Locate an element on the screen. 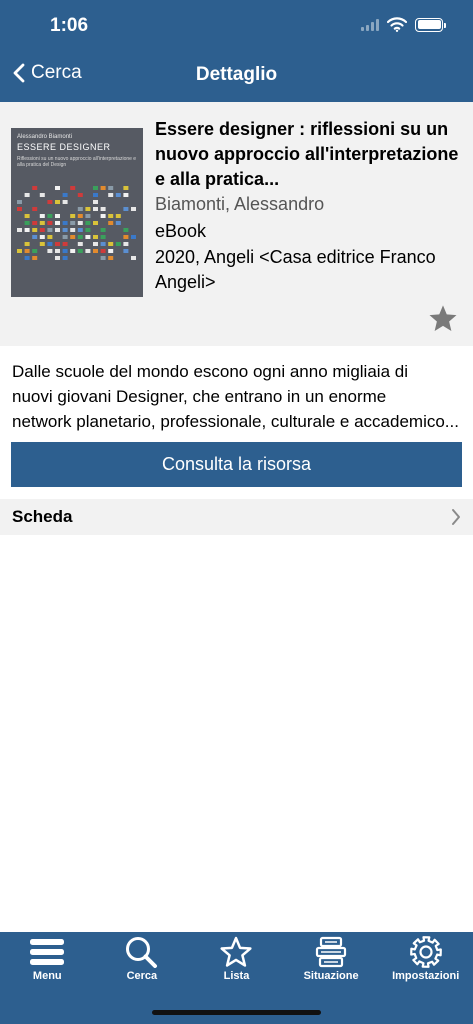 This screenshot has height=1024, width=473. search-icon is located at coordinates (141, 952).